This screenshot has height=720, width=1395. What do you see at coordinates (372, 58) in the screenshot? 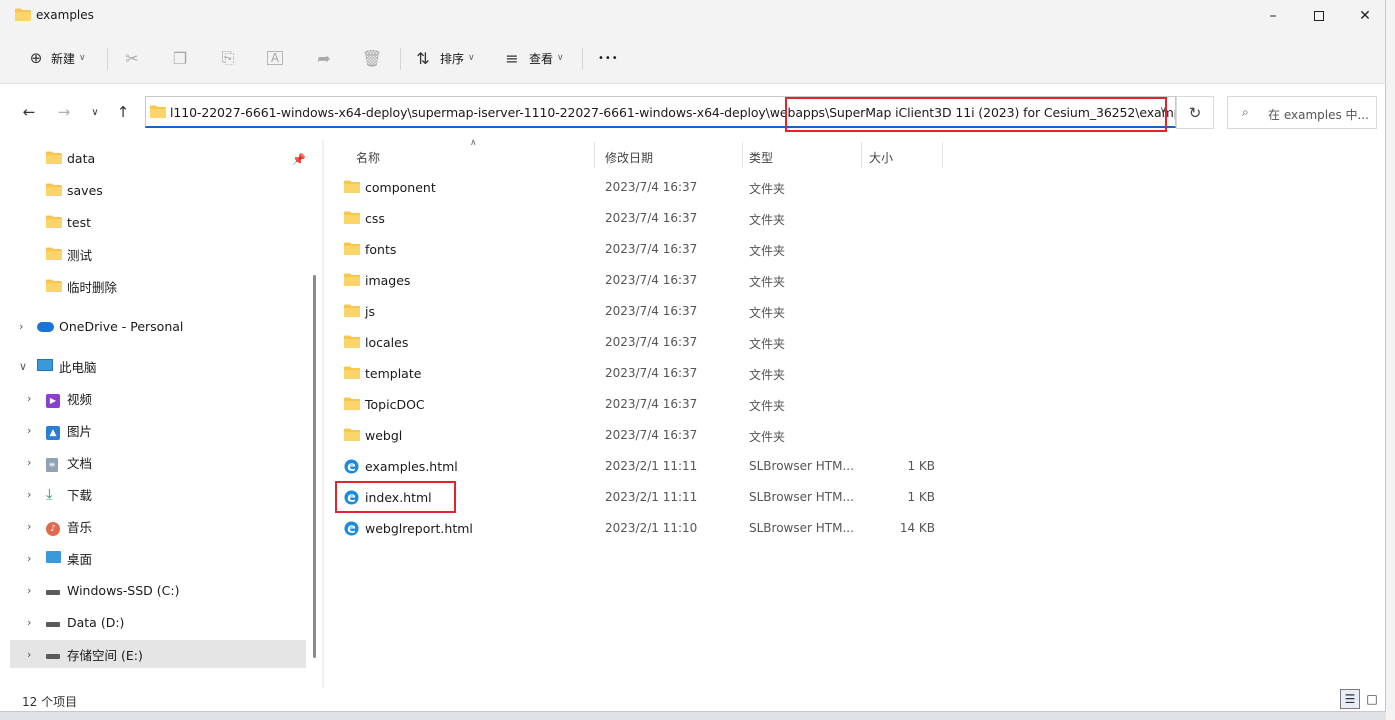
I see `delete-button: 🗑` at bounding box center [372, 58].